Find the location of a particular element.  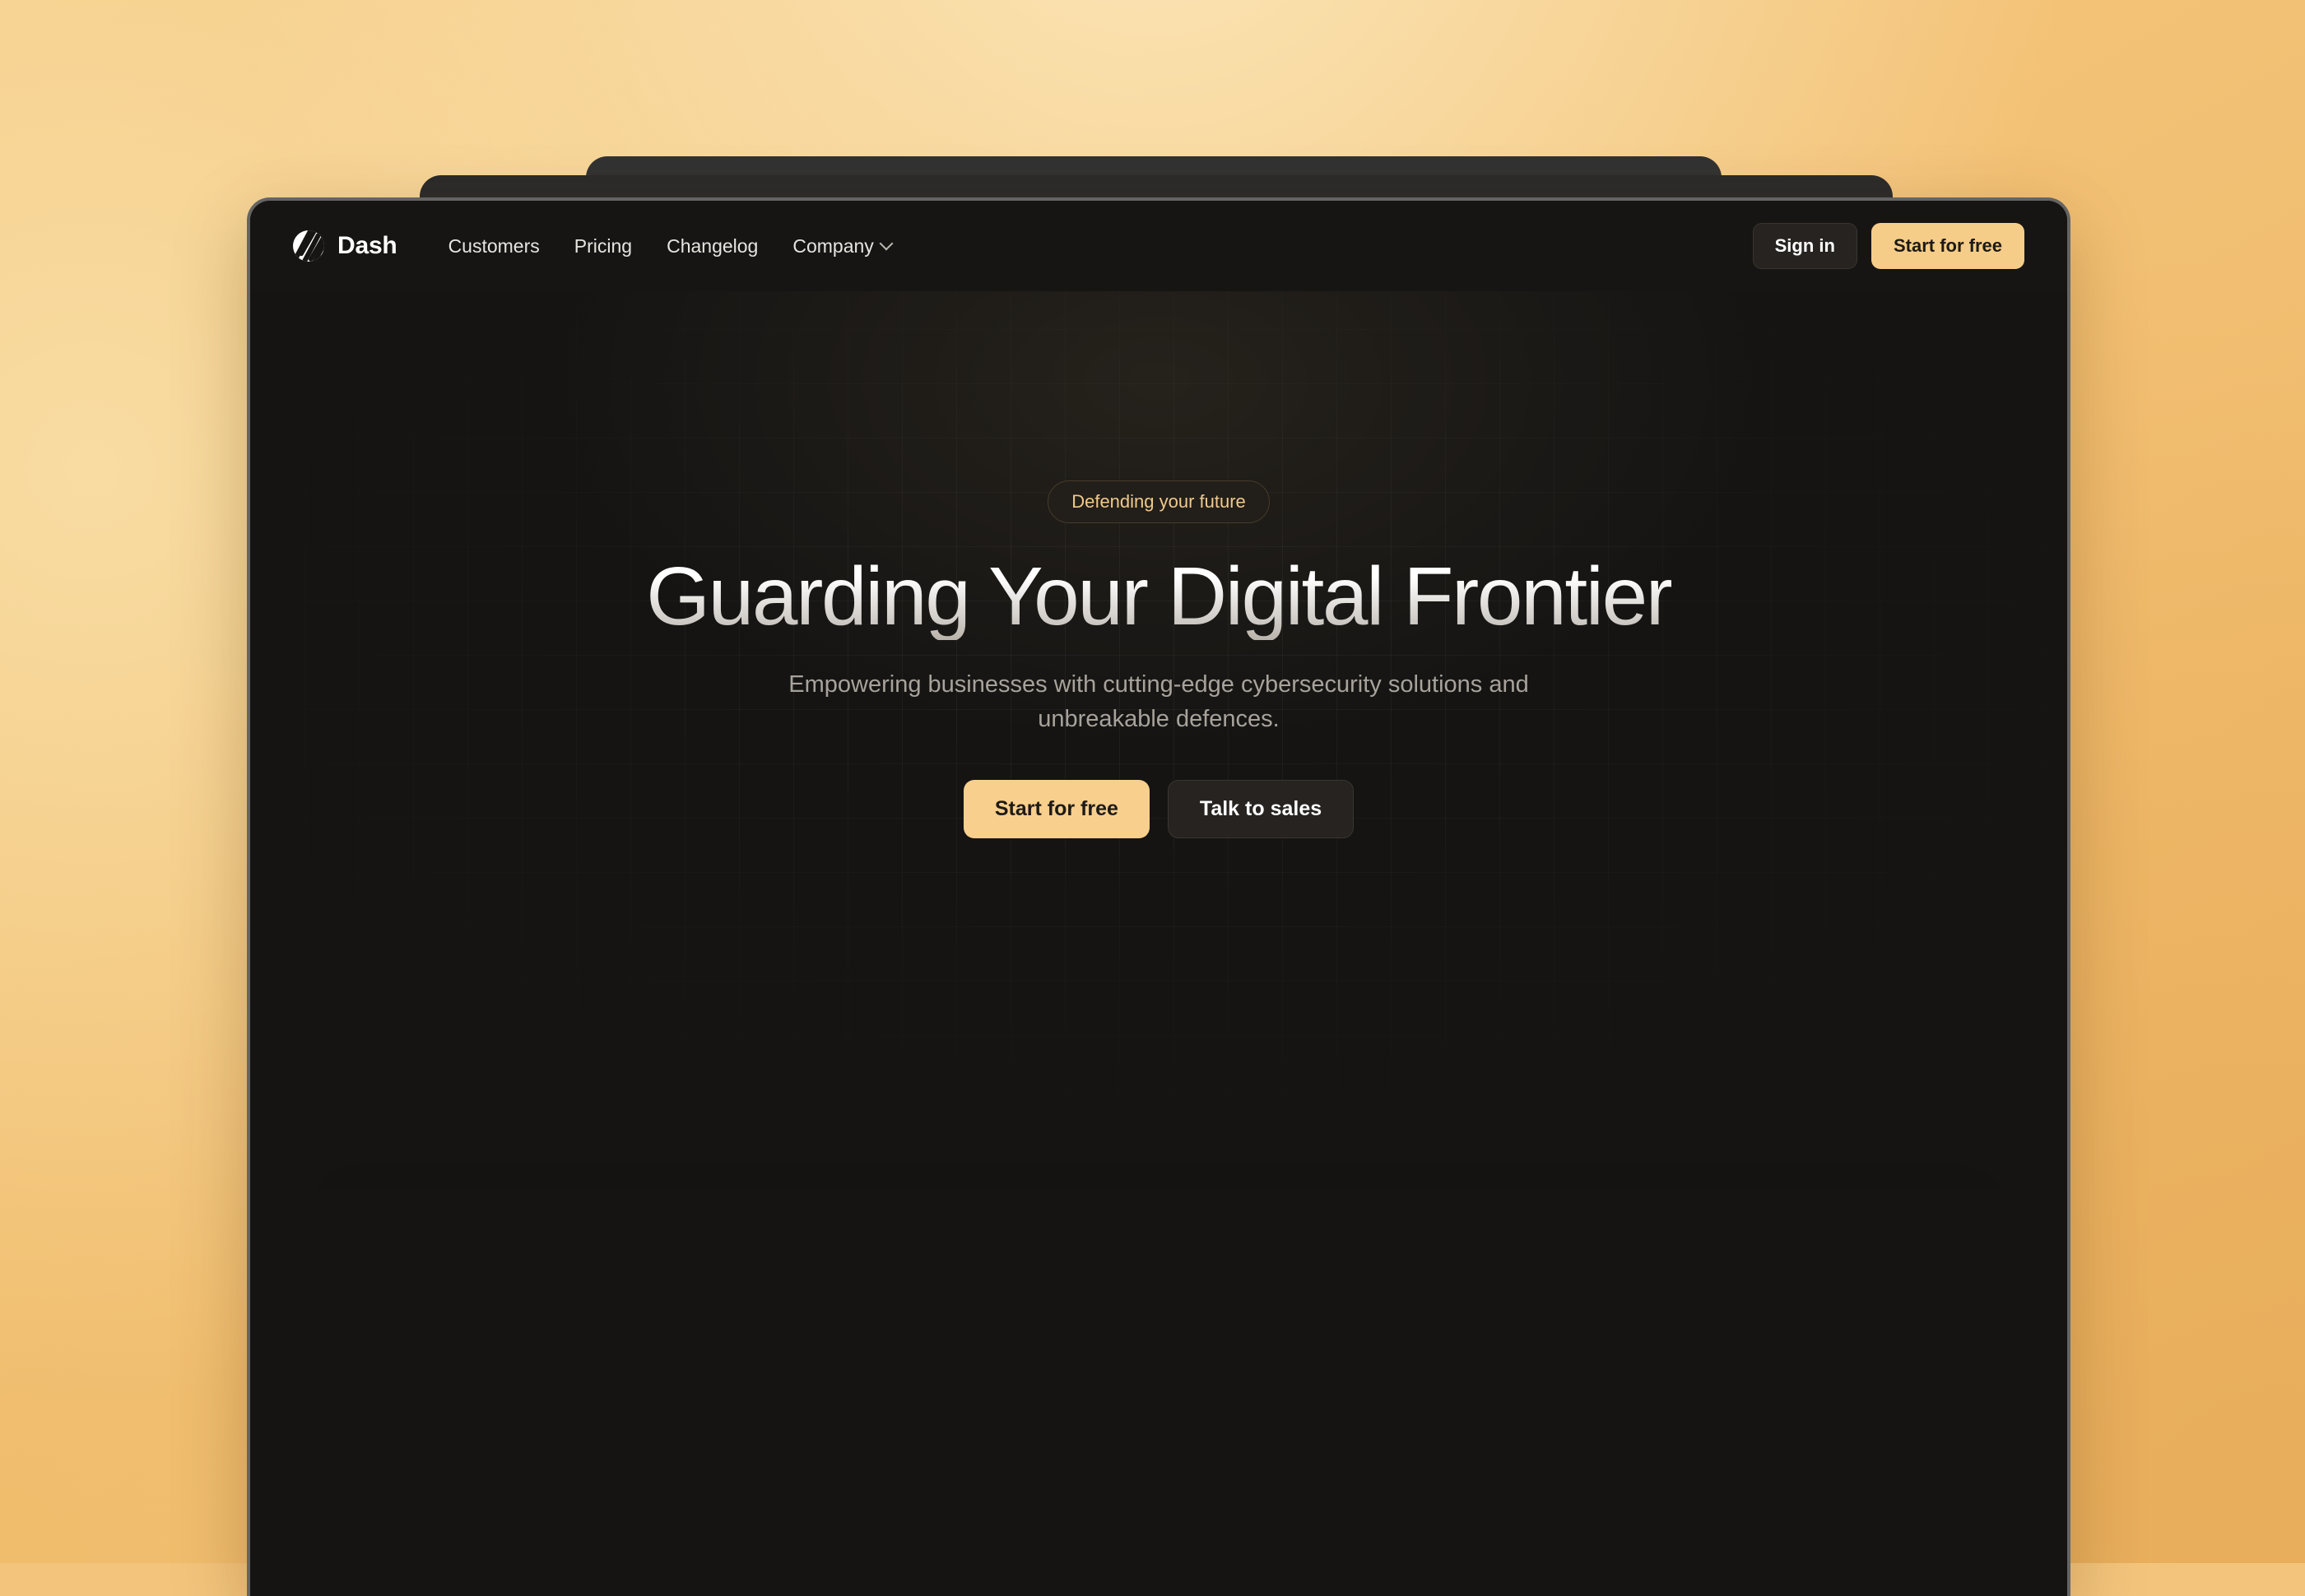

nav-link-company: Company is located at coordinates (841, 246).